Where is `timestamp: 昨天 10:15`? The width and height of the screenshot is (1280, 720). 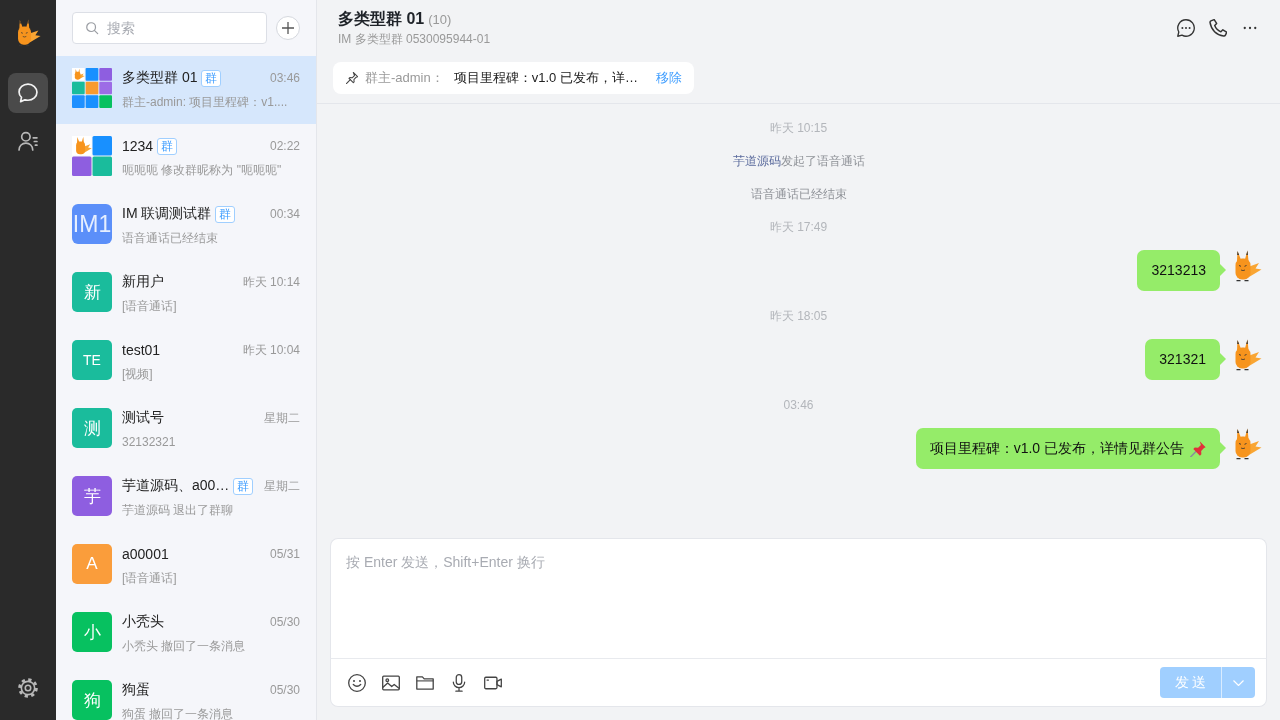
timestamp: 昨天 10:15 is located at coordinates (798, 128).